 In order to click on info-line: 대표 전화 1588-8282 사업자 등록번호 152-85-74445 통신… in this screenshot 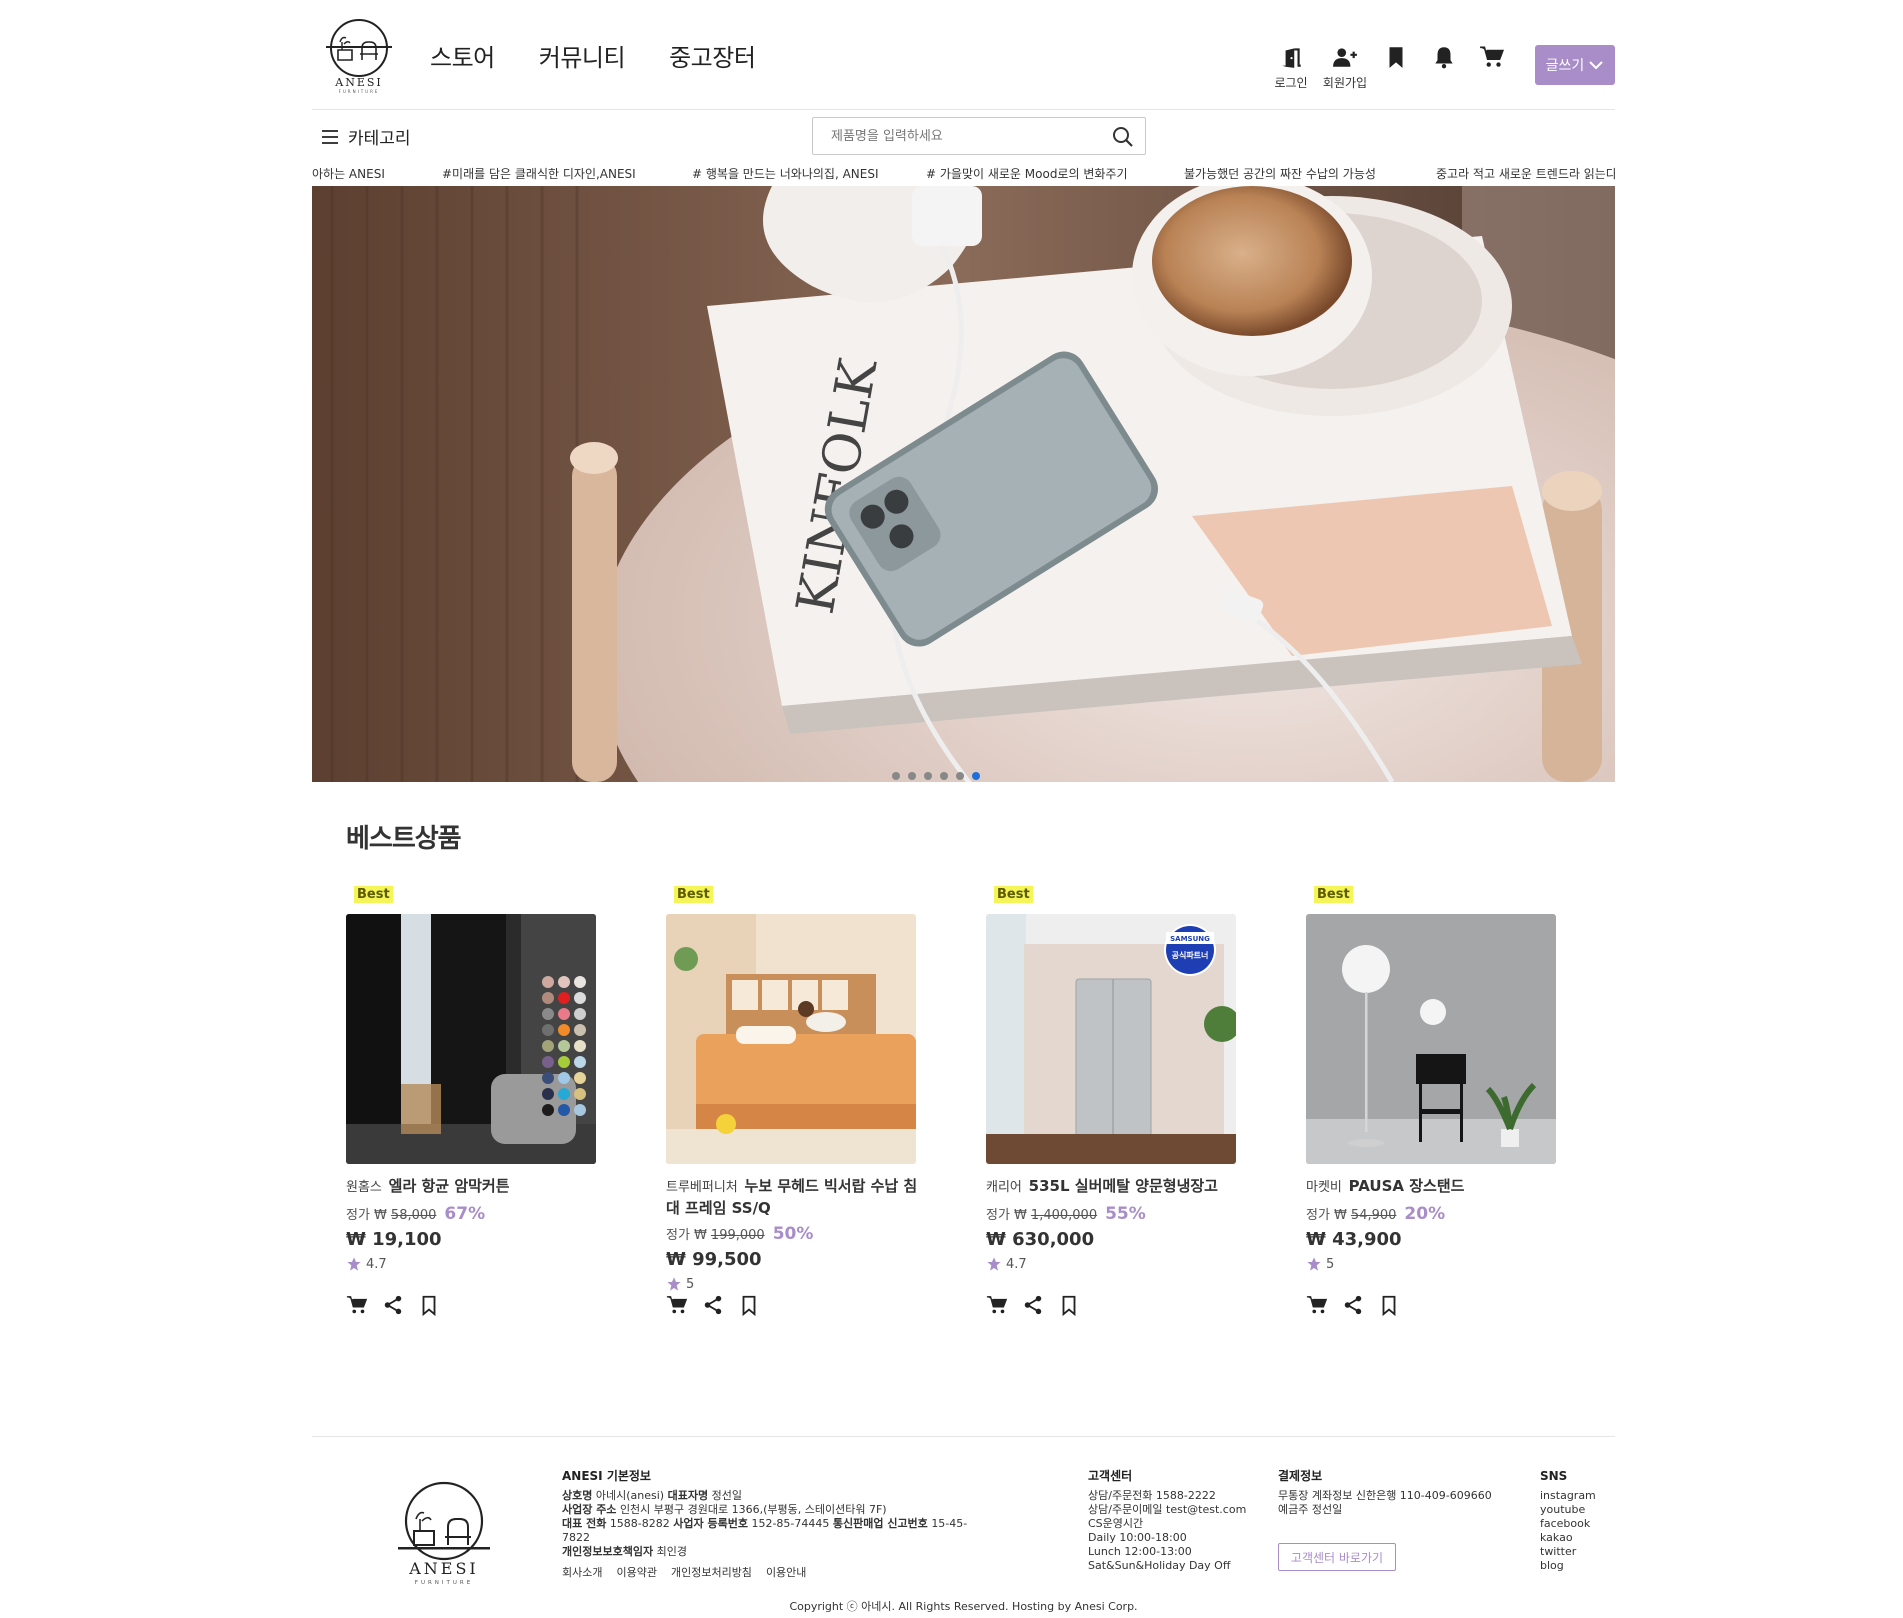, I will do `click(765, 1530)`.